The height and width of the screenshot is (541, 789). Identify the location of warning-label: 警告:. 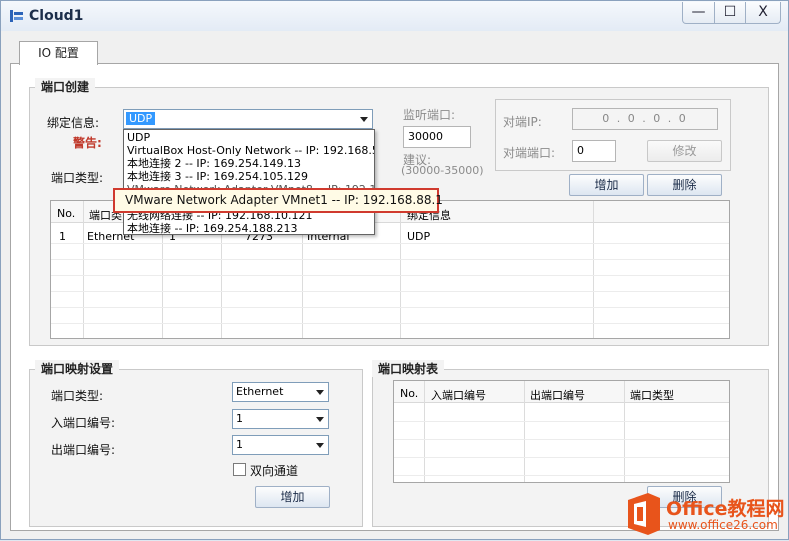
(87, 143).